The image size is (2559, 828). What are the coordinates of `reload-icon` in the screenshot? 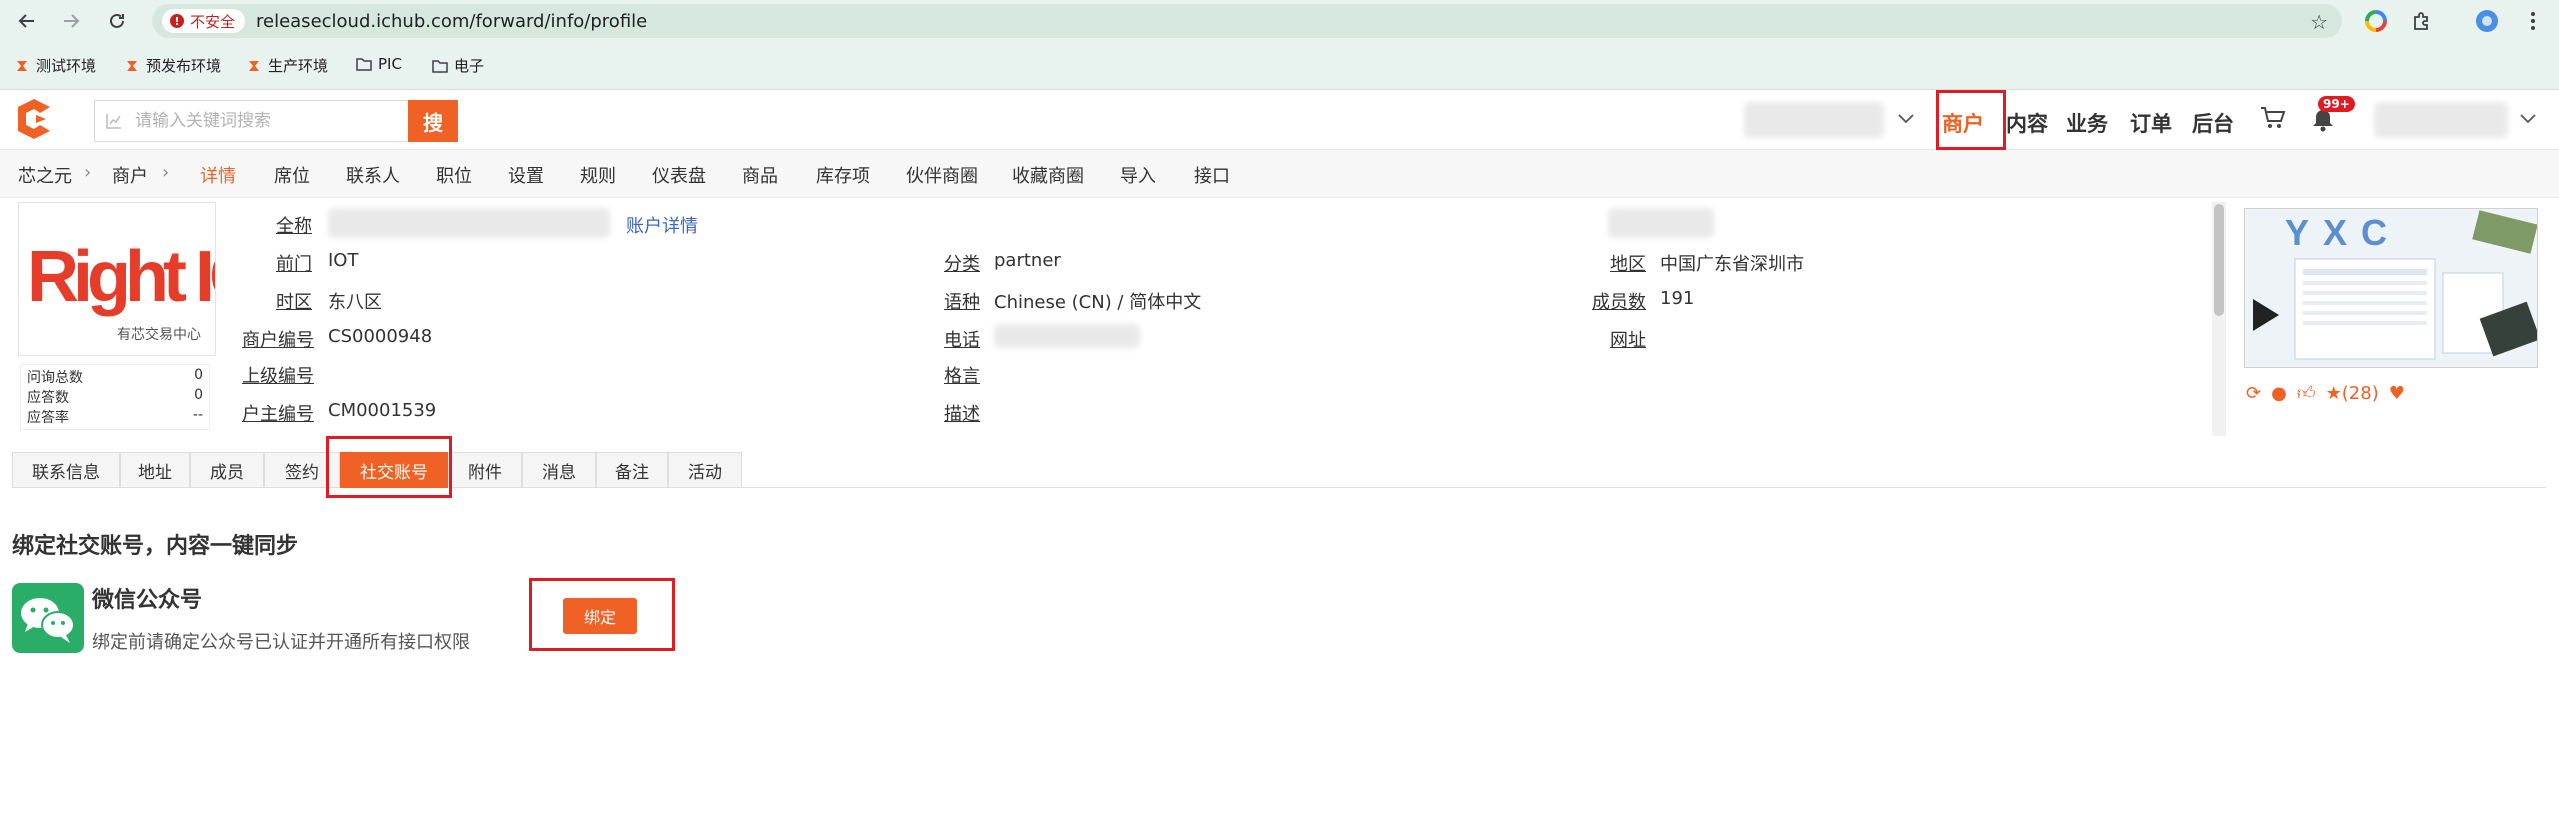 It's located at (117, 21).